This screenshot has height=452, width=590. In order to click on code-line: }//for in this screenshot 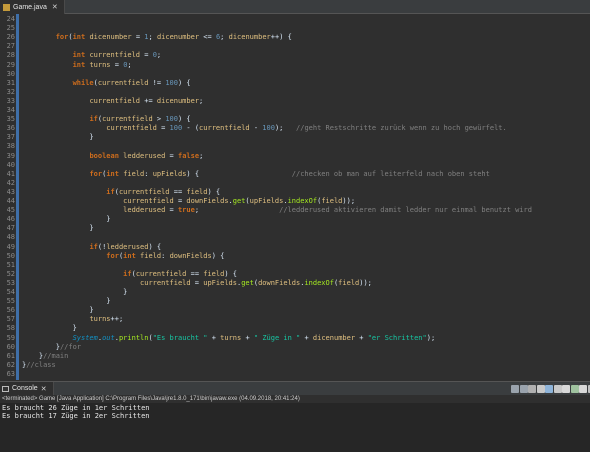, I will do `click(51, 347)`.